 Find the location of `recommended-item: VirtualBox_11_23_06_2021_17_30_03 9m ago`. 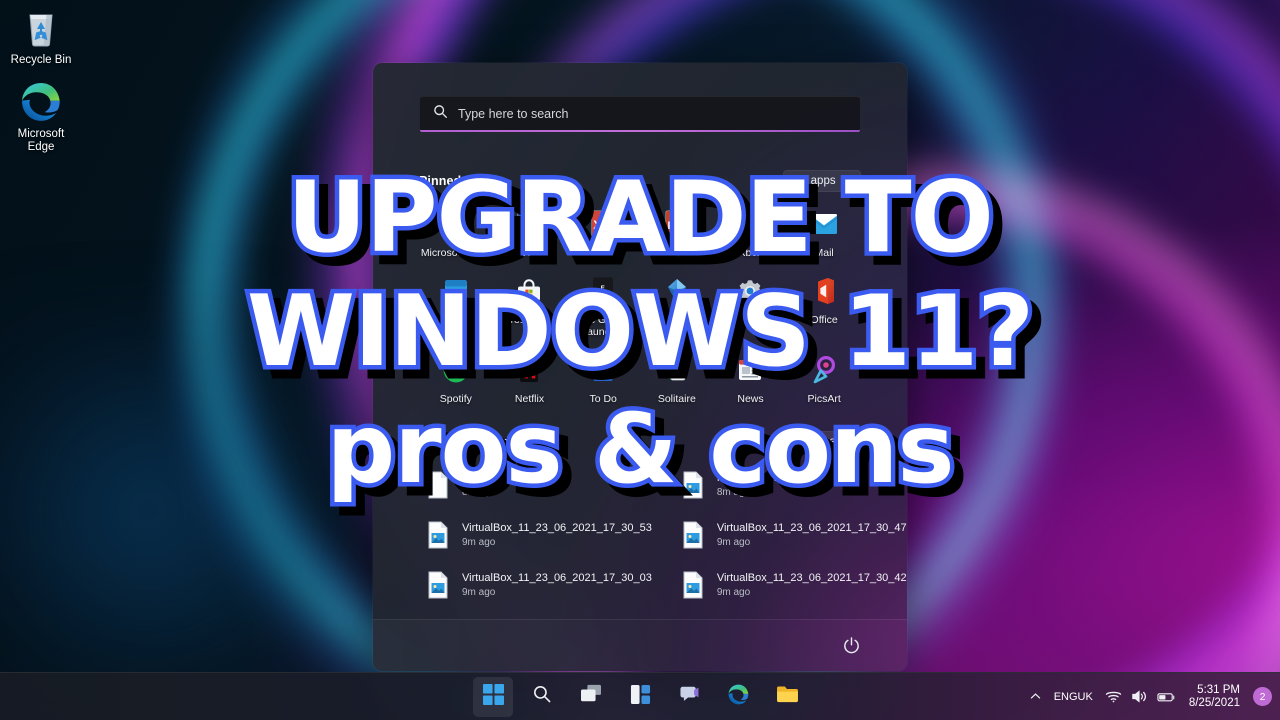

recommended-item: VirtualBox_11_23_06_2021_17_30_03 9m ago is located at coordinates (538, 585).